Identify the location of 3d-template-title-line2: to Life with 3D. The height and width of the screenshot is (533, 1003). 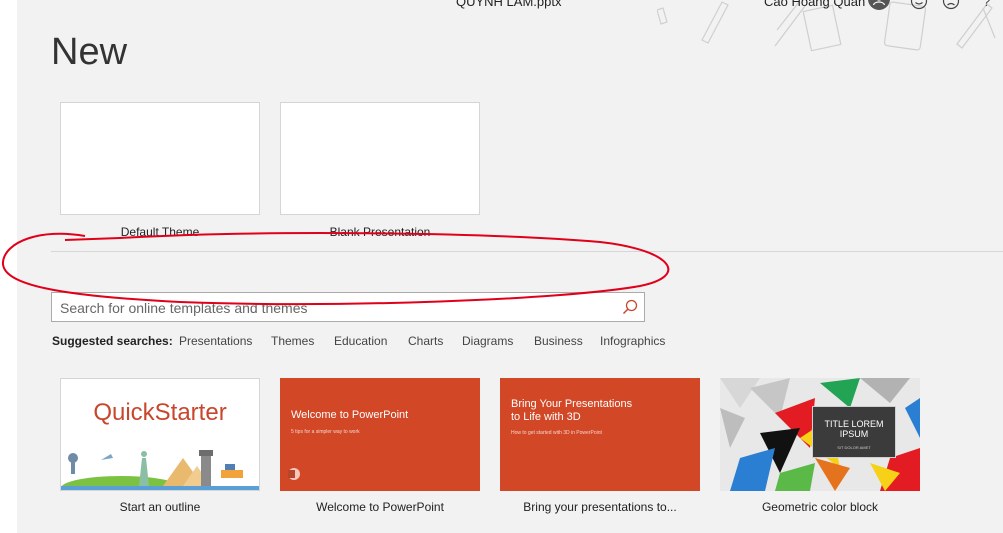
(546, 417).